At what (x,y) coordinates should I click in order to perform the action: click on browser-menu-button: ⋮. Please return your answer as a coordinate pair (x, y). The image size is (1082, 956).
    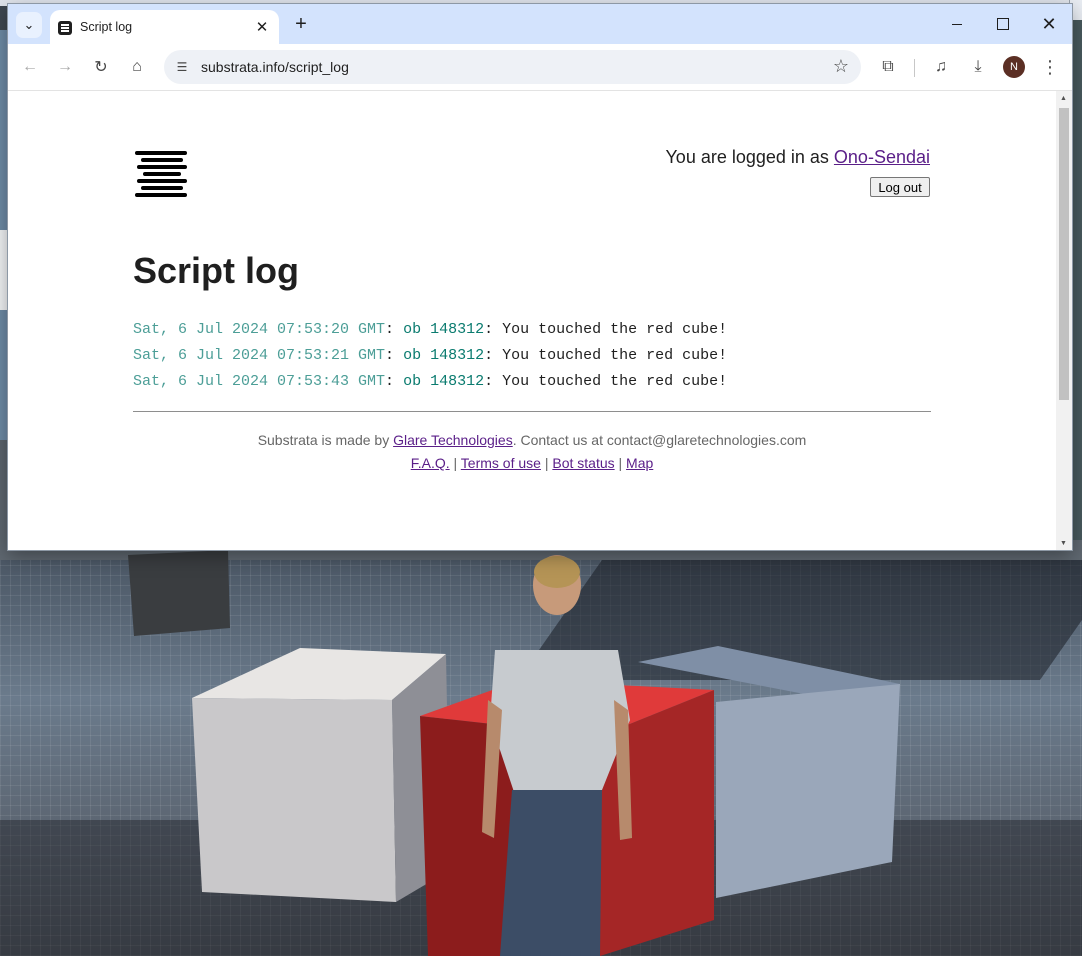
    Looking at the image, I should click on (1050, 67).